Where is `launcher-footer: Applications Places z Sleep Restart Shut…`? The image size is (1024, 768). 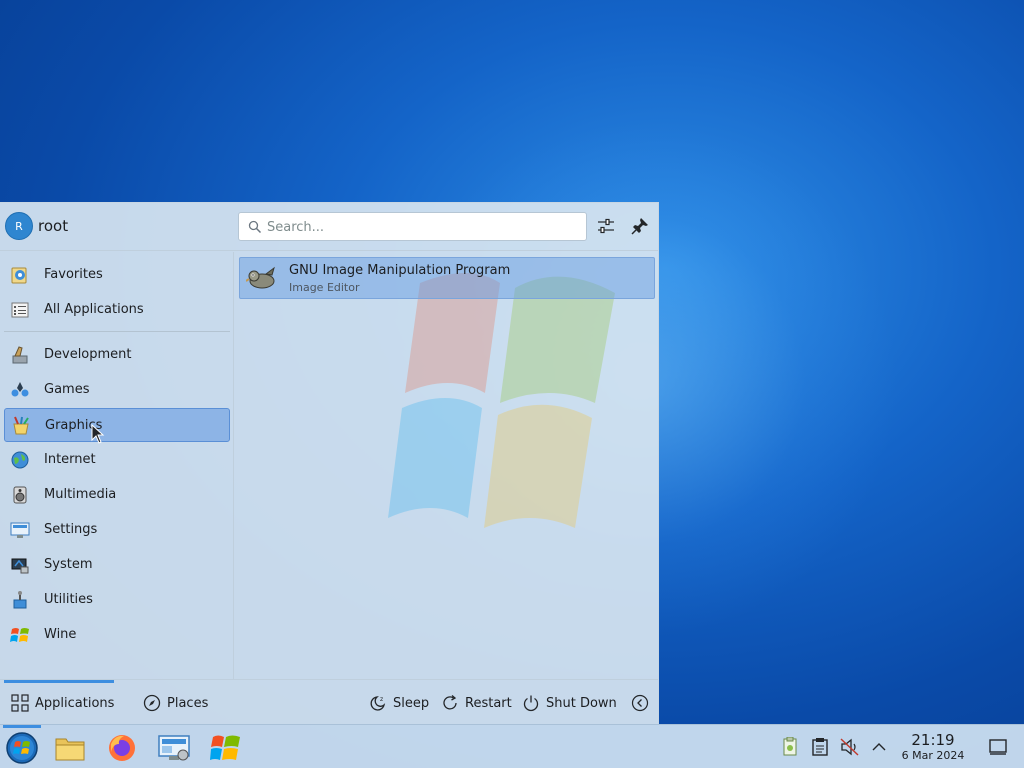 launcher-footer: Applications Places z Sleep Restart Shut… is located at coordinates (329, 701).